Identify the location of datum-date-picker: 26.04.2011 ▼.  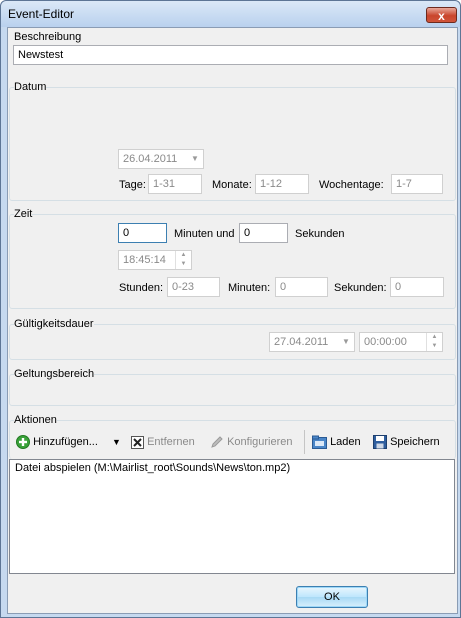
(161, 159).